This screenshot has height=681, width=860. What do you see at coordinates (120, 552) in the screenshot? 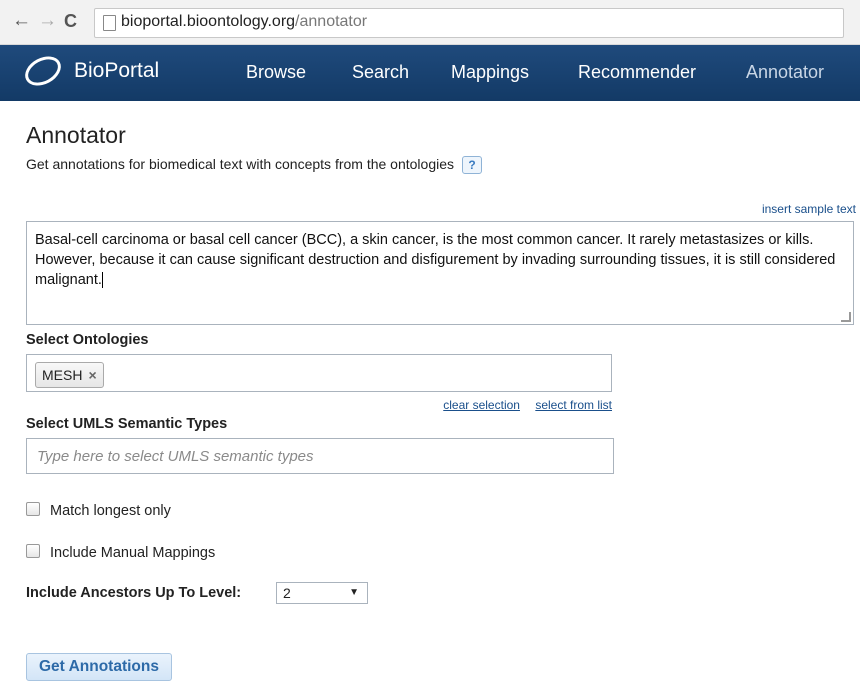
I see `manual-mappings-option: Include Manual Mappings` at bounding box center [120, 552].